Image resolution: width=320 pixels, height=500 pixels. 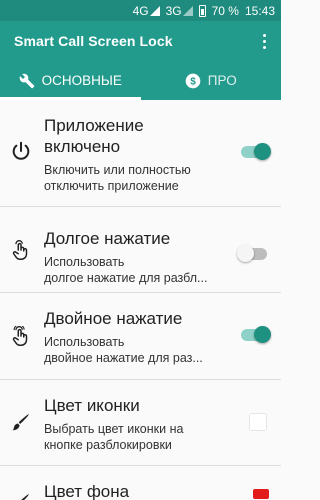 I want to click on double-tap-toggle, so click(x=256, y=334).